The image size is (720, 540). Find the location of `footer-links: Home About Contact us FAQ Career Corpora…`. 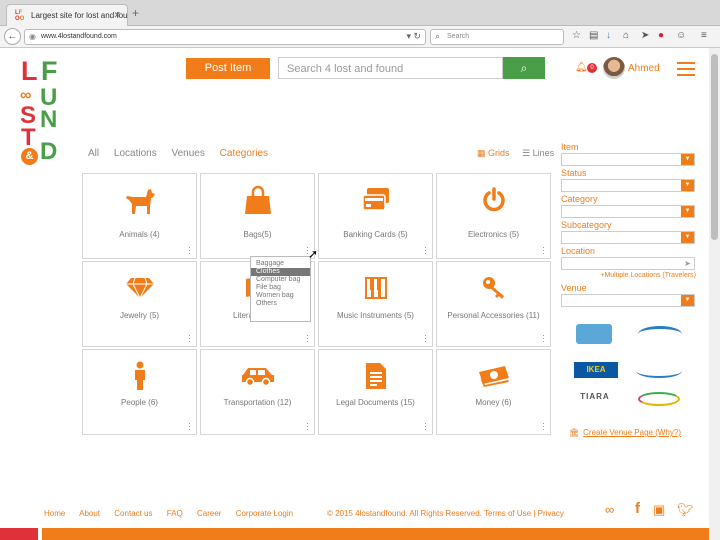

footer-links: Home About Contact us FAQ Career Corpora… is located at coordinates (174, 513).